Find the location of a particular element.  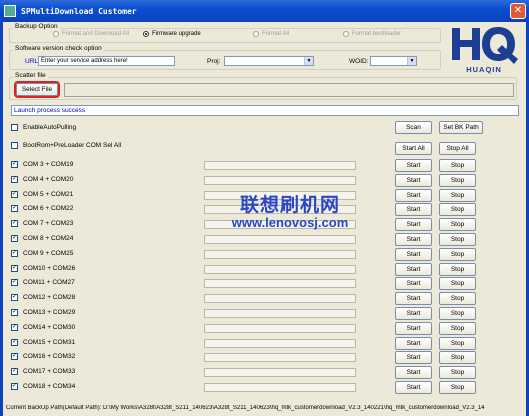

url-input: Enter your service address here! is located at coordinates (106, 61).